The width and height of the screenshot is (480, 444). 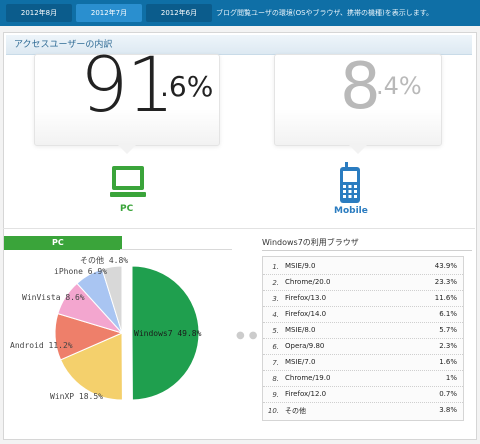 What do you see at coordinates (80, 271) in the screenshot?
I see `pie-slice-label: iPhone 6.9%` at bounding box center [80, 271].